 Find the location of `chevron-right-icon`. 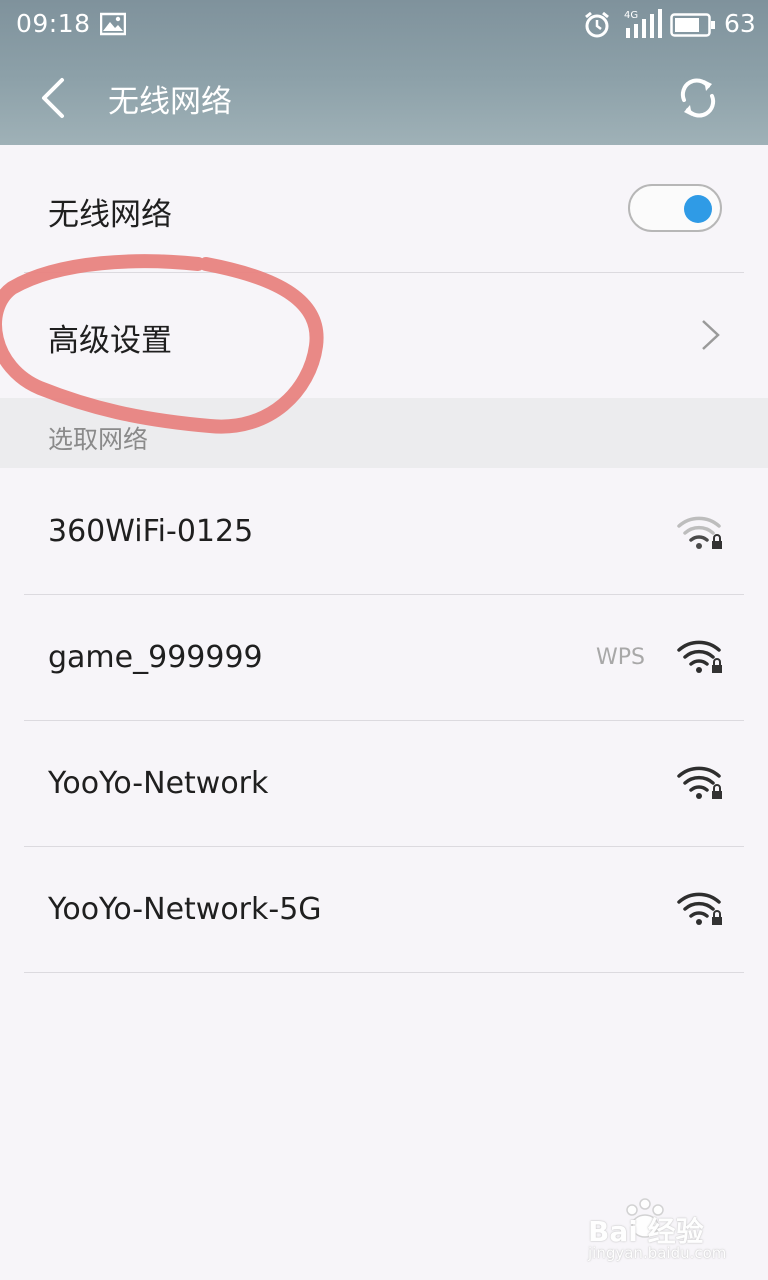

chevron-right-icon is located at coordinates (711, 335).